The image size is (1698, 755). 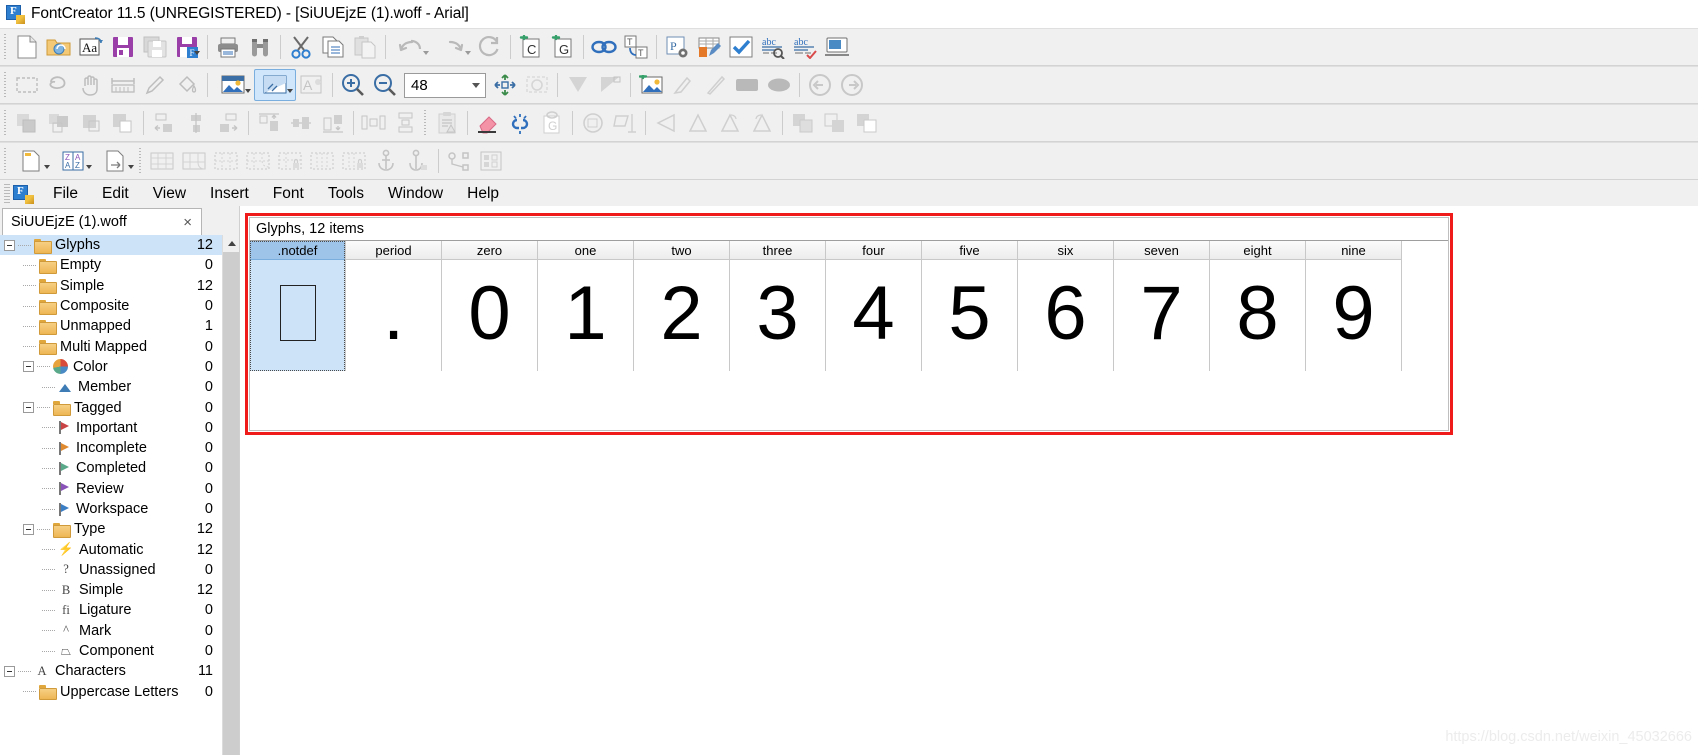 I want to click on tree-item-multi-mapped: Multi Mapped 0, so click(x=119, y=346).